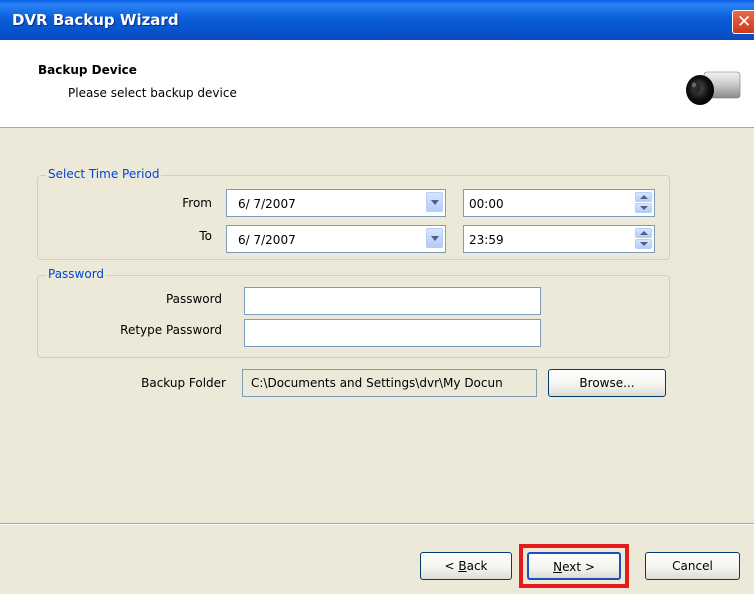 This screenshot has width=754, height=594. Describe the element at coordinates (392, 301) in the screenshot. I see `password-field` at that location.